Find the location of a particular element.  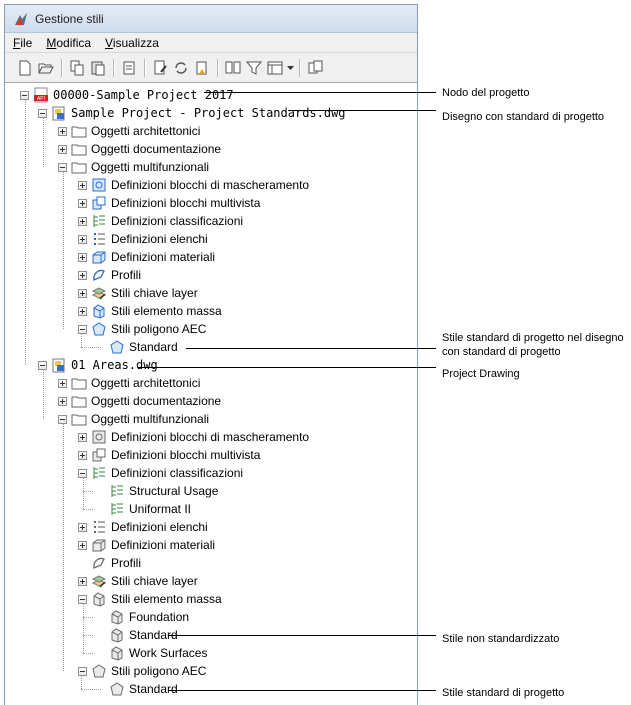

tree-node-s-layer: Stili chiave layer is located at coordinates (138, 293).